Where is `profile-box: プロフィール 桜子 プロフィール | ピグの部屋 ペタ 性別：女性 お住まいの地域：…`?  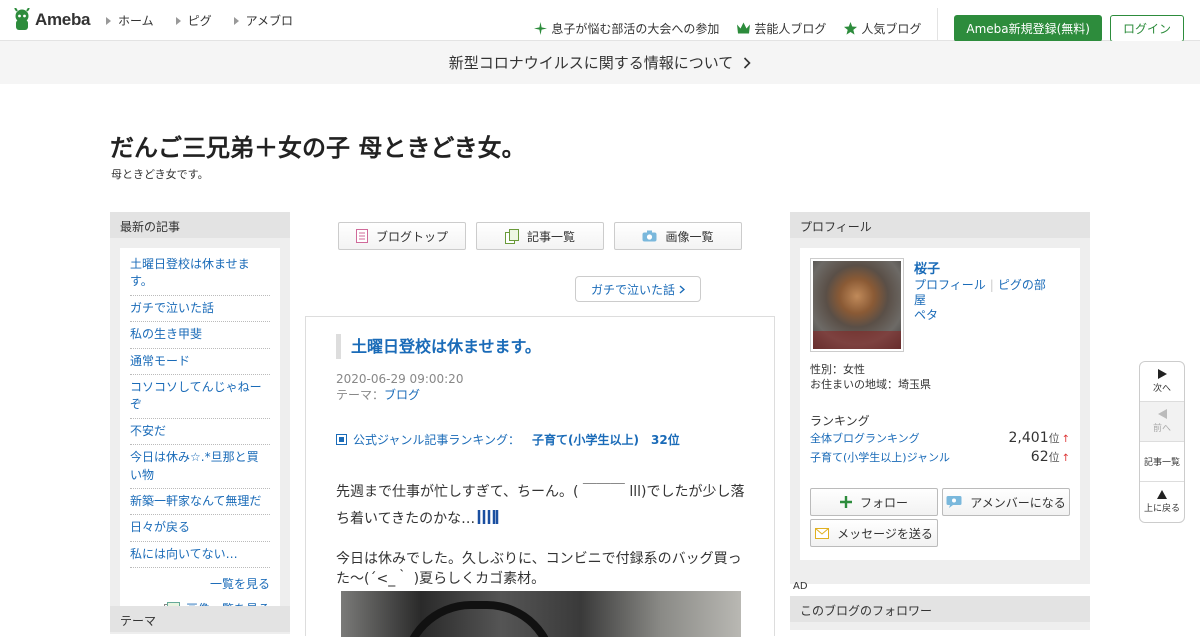 profile-box: プロフィール 桜子 プロフィール | ピグの部屋 ペタ 性別：女性 お住まいの地域：… is located at coordinates (940, 398).